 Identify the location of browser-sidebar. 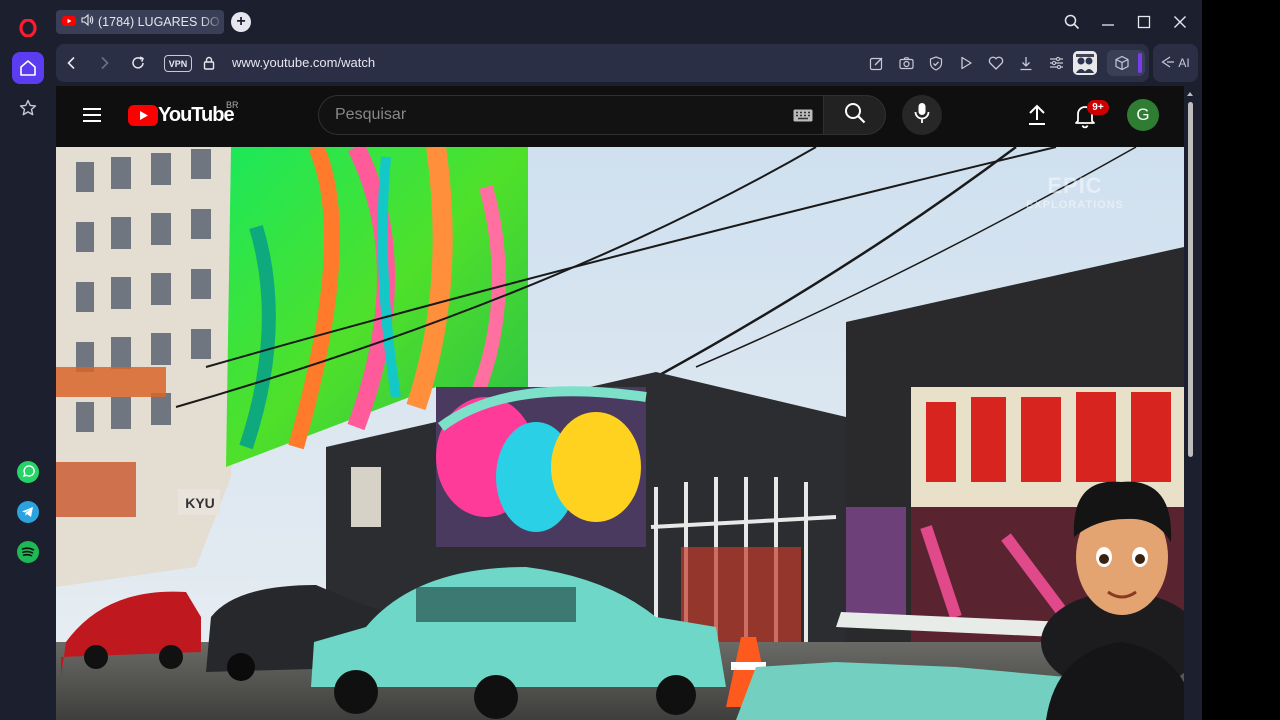
(26, 360).